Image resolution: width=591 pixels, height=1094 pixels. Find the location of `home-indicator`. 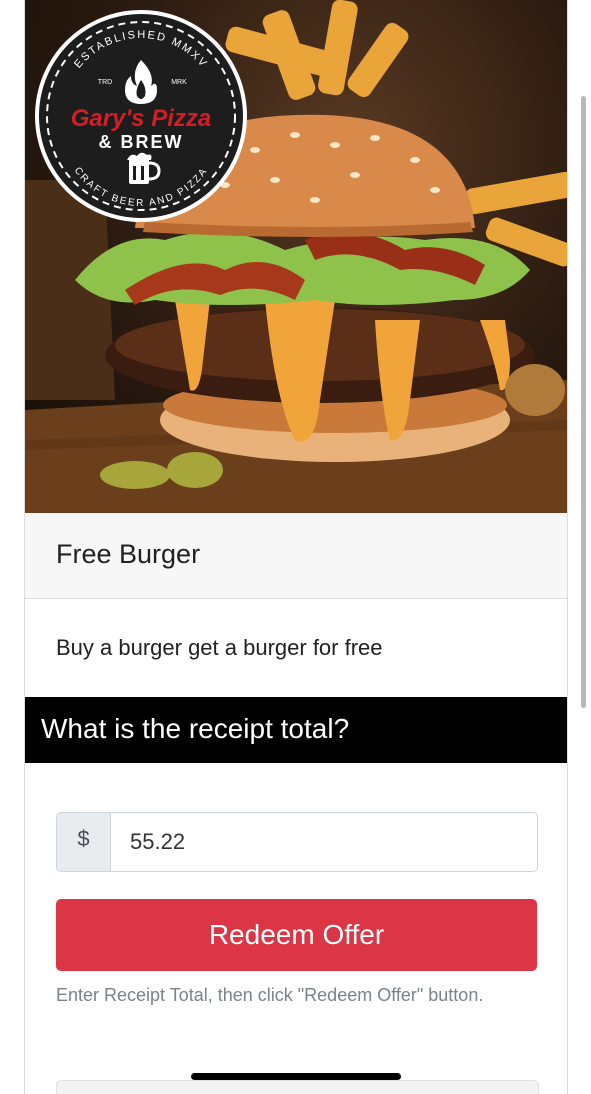

home-indicator is located at coordinates (296, 1076).